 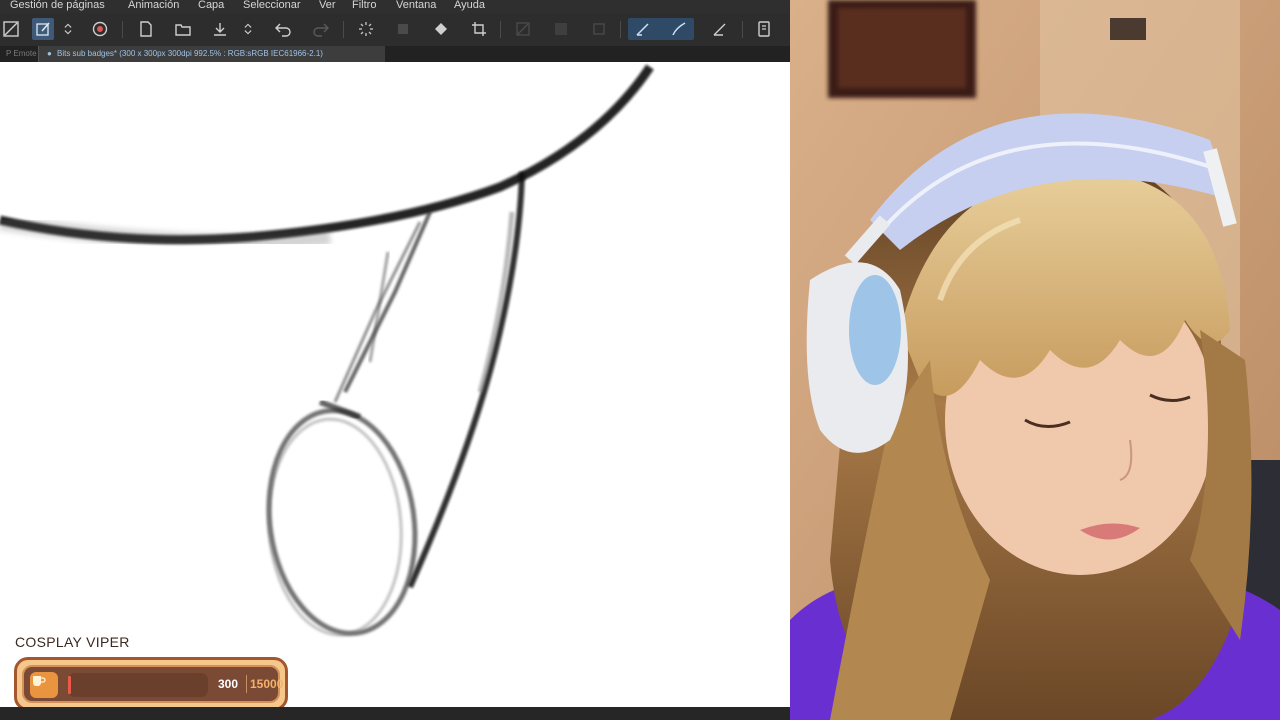 What do you see at coordinates (364, 5) in the screenshot?
I see `menu-item-filter: Filtro` at bounding box center [364, 5].